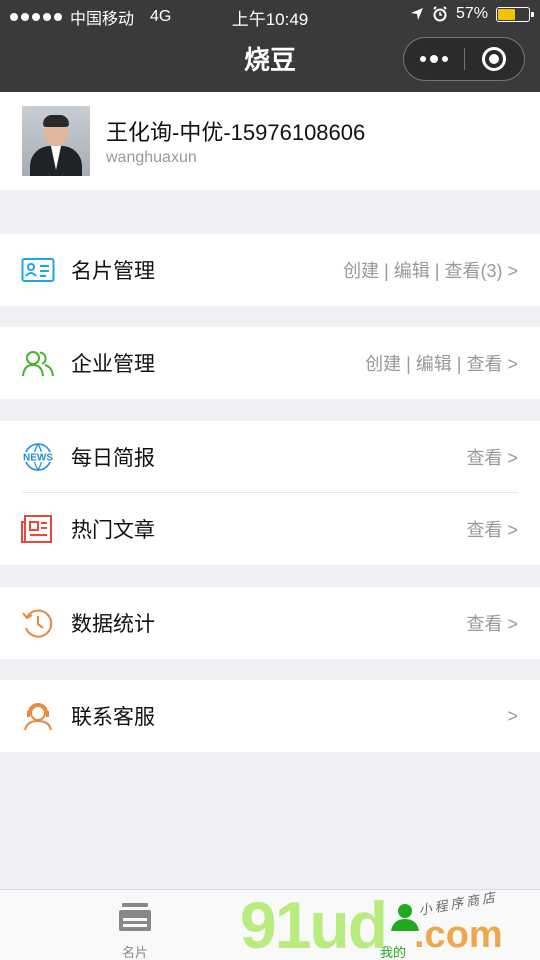 This screenshot has width=540, height=960. I want to click on alarm-clock-icon, so click(440, 14).